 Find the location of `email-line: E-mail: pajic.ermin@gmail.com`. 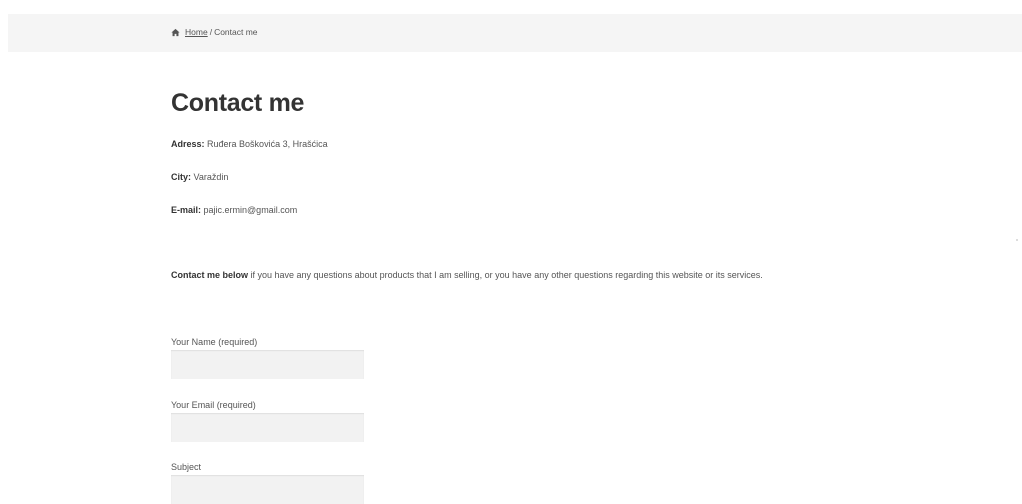

email-line: E-mail: pajic.ermin@gmail.com is located at coordinates (234, 210).